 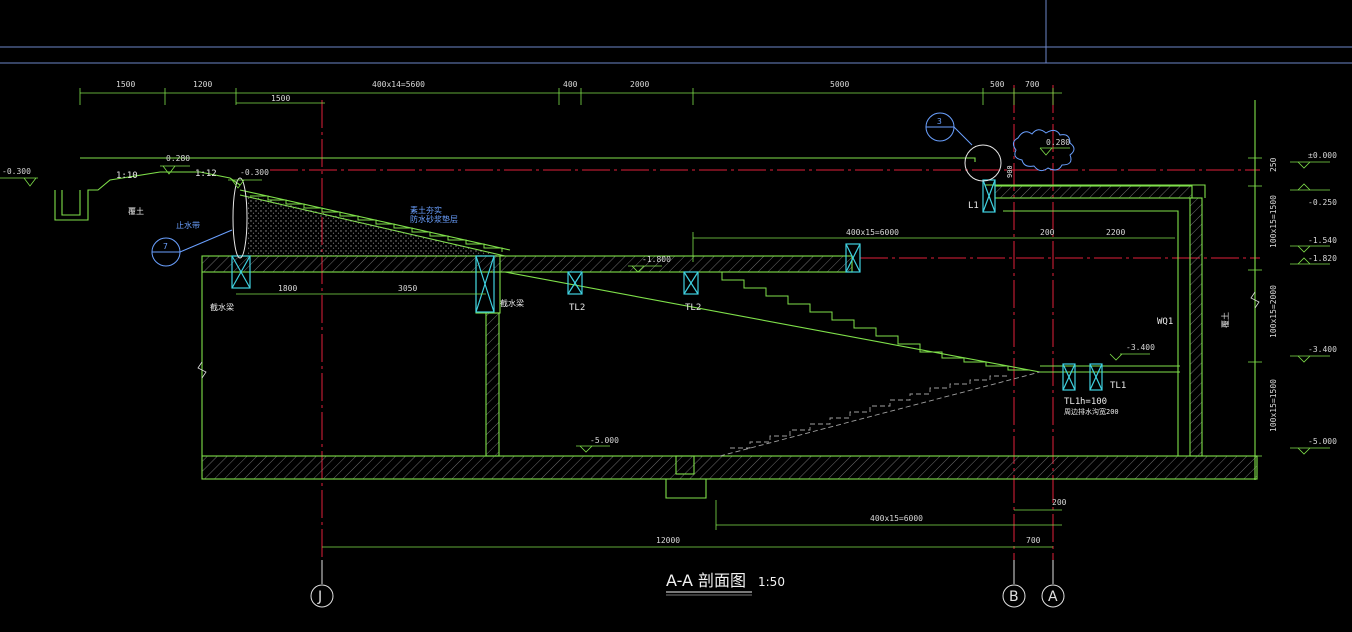 What do you see at coordinates (1014, 584) in the screenshot?
I see `grid-bubble-b: B` at bounding box center [1014, 584].